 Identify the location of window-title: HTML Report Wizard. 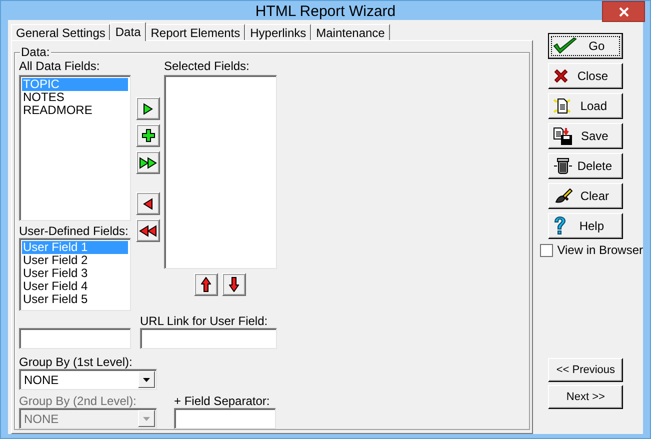
(325, 11).